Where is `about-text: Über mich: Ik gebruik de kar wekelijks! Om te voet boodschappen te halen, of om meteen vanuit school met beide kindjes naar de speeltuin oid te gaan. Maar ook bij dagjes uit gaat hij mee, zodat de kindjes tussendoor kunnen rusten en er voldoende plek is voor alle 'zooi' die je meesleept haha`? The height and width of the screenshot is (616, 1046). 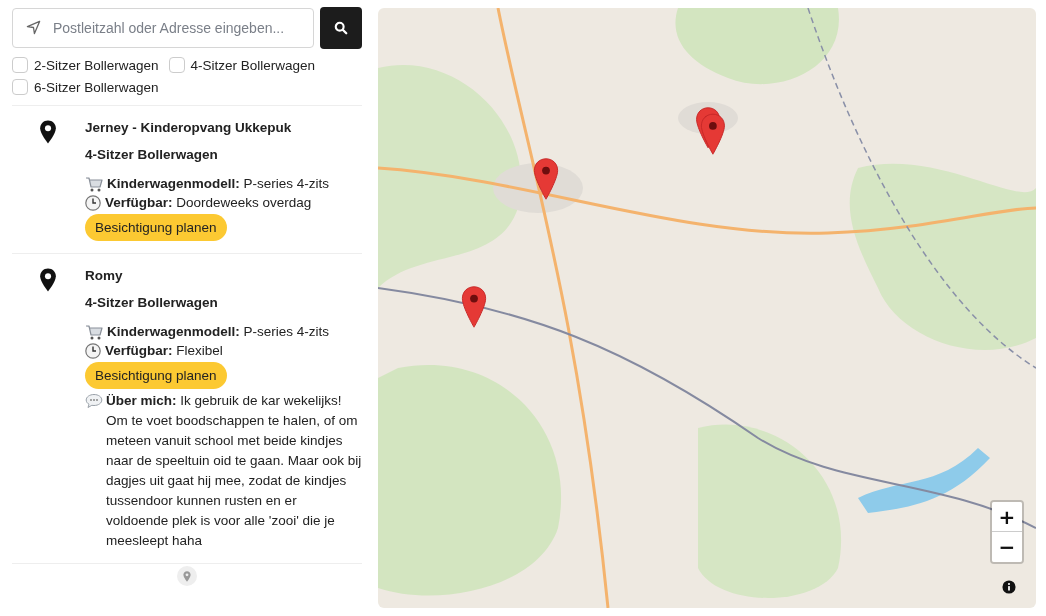 about-text: Über mich: Ik gebruik de kar wekelijks! Om te voet boodschappen te halen, of om meteen vanuit school met beide kindjes naar de speeltuin oid te gaan. Maar ook bij dagjes uit gaat hij mee, zodat de kindjes tussendoor kunnen rusten en er voldoende plek is voor alle 'zooi' die je meesleept haha is located at coordinates (234, 471).